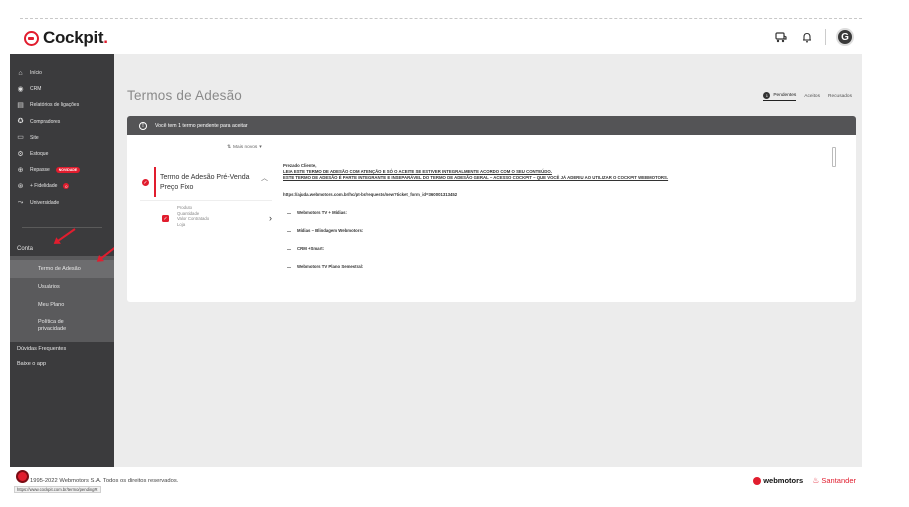 The image size is (909, 507). I want to click on loyalty-icon: ⊛, so click(20, 186).